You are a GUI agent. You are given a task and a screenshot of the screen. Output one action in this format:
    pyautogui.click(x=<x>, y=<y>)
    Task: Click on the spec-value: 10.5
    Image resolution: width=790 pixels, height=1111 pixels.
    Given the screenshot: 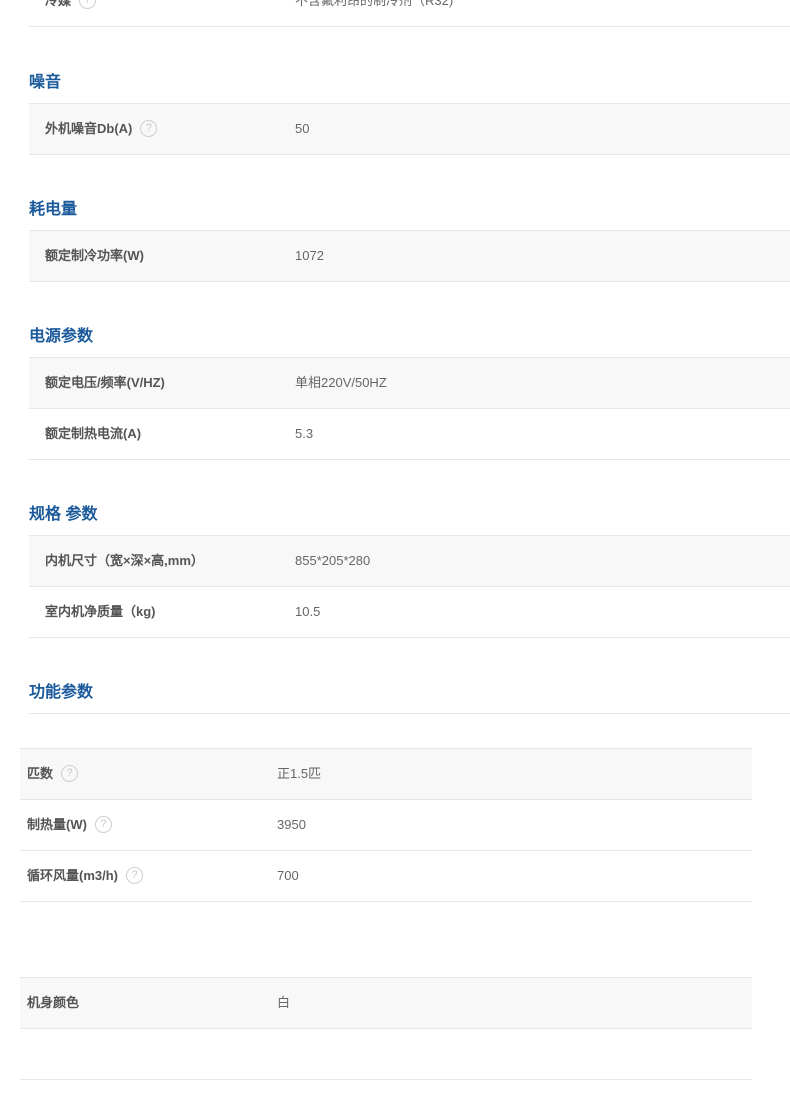 What is the action you would take?
    pyautogui.click(x=308, y=611)
    